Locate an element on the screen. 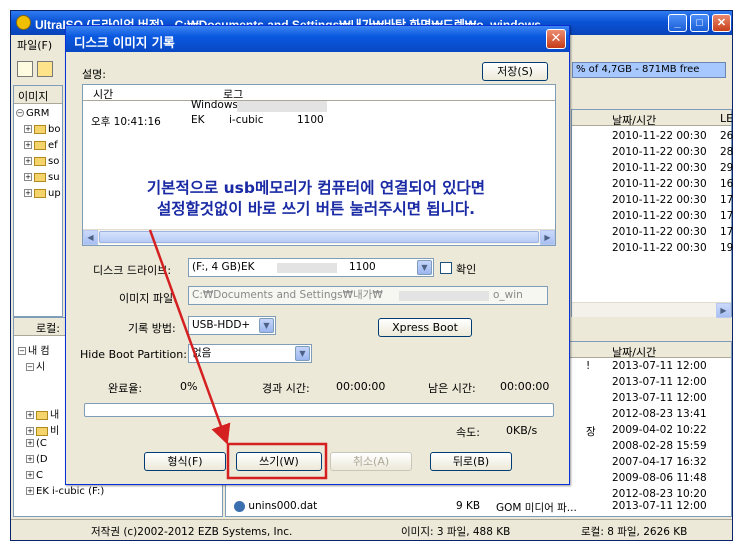 The image size is (743, 551). annotation-arrow is located at coordinates (189, 337).